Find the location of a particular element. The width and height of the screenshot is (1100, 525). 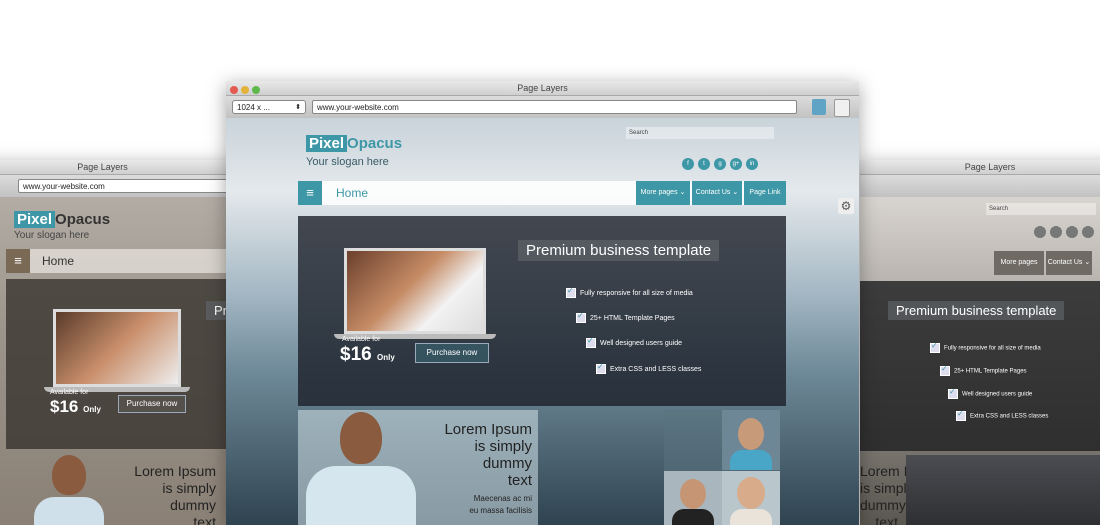

price: $16 Only is located at coordinates (367, 354).